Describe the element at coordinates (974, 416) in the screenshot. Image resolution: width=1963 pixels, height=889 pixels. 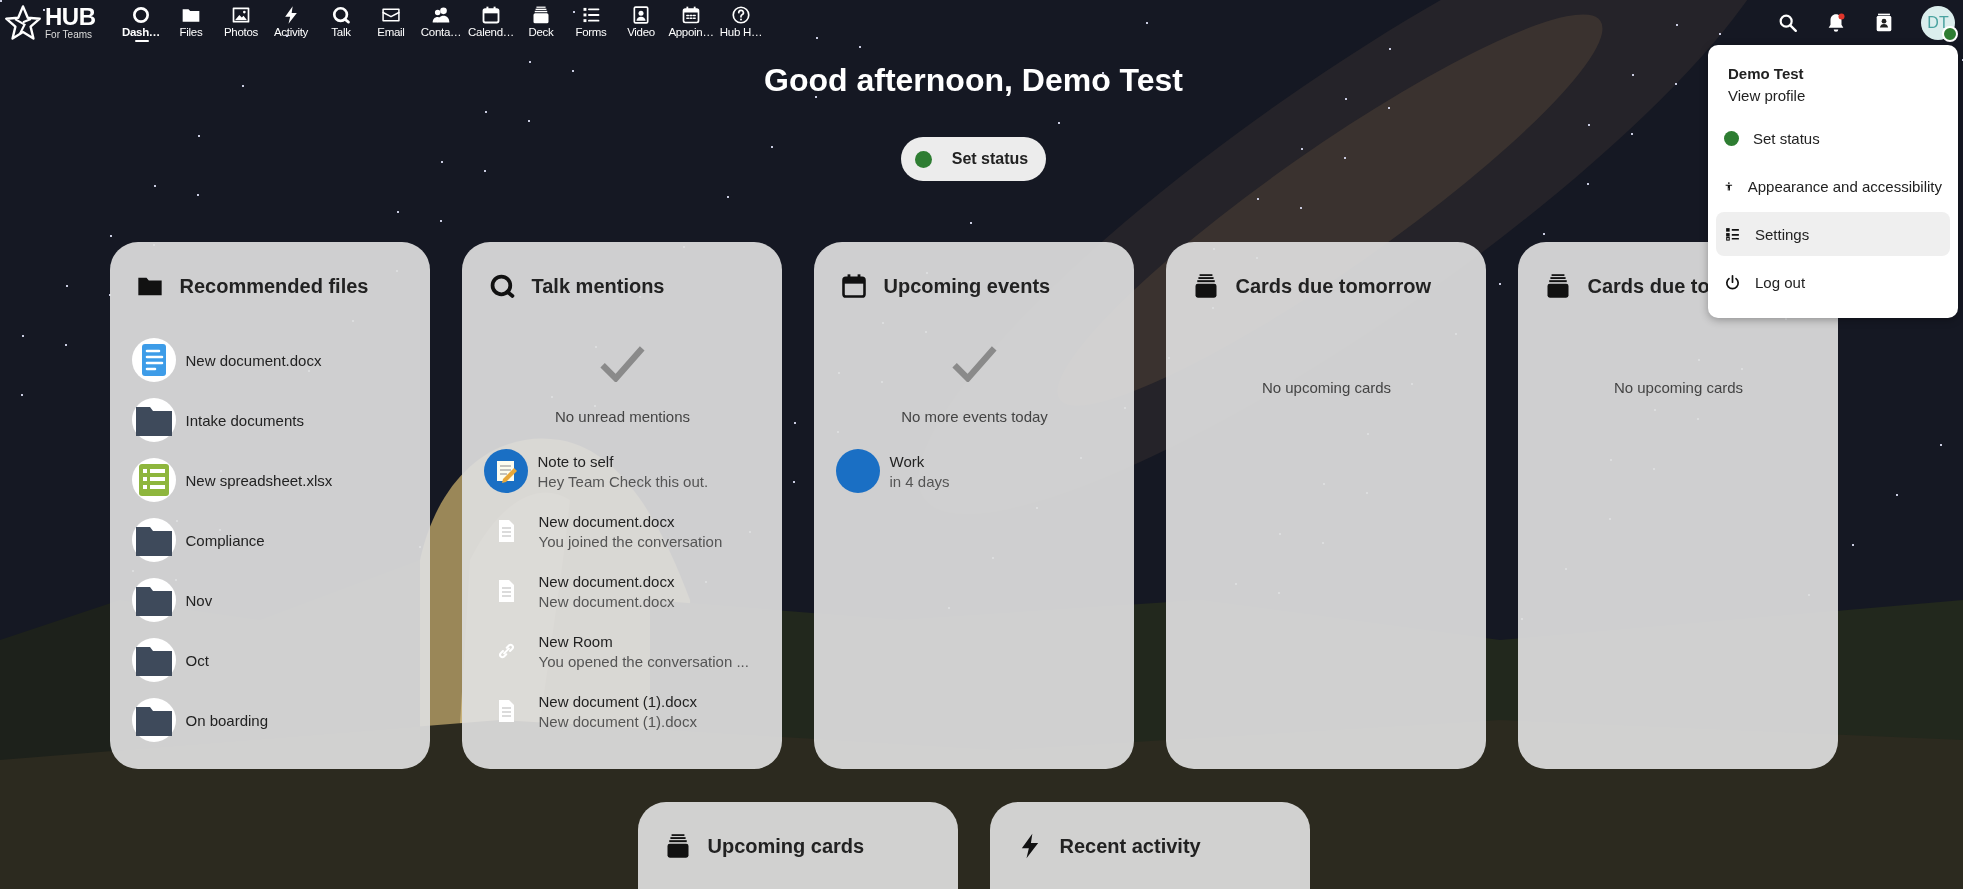
I see `empty-message: No more events today` at that location.